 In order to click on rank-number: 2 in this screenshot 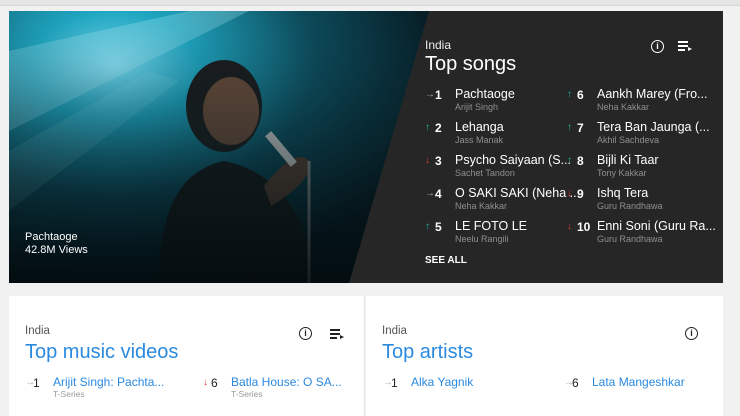, I will do `click(438, 128)`.